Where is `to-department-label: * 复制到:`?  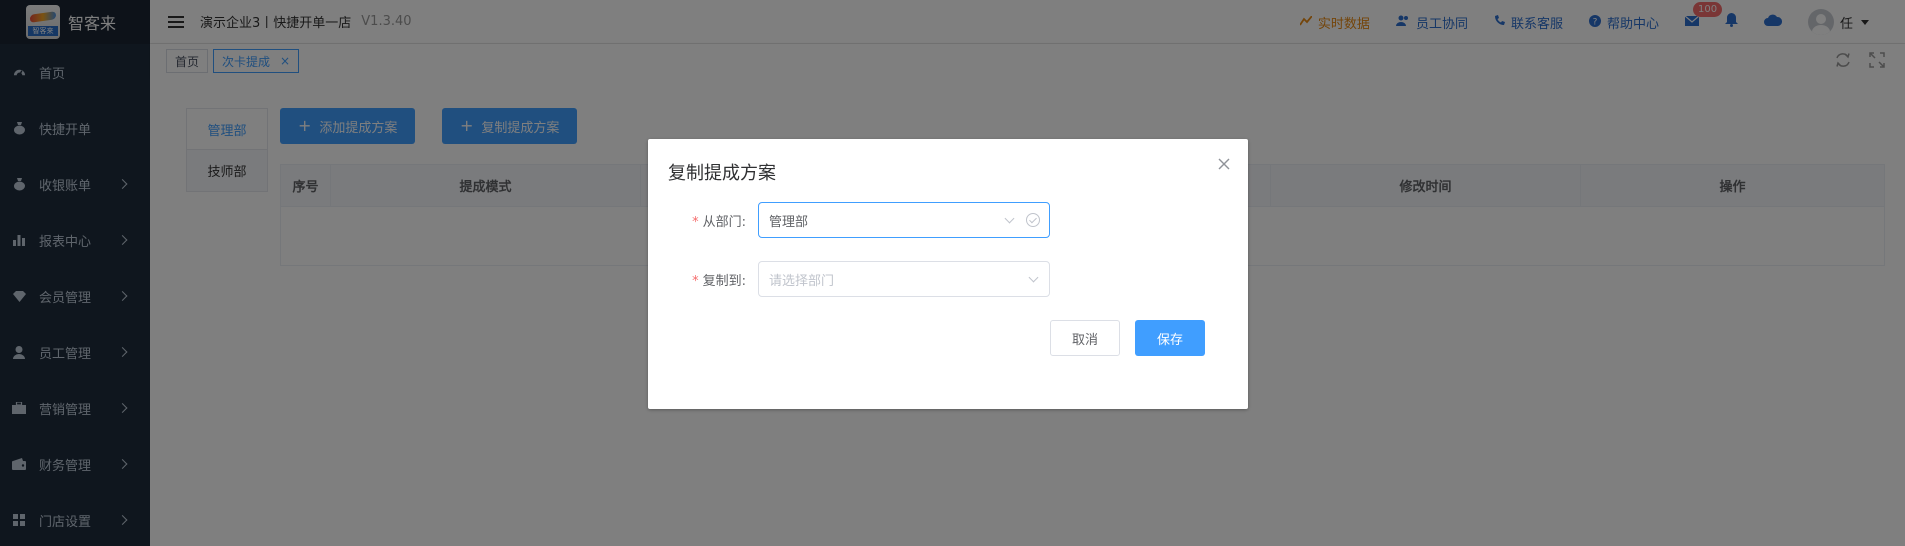 to-department-label: * 复制到: is located at coordinates (719, 281).